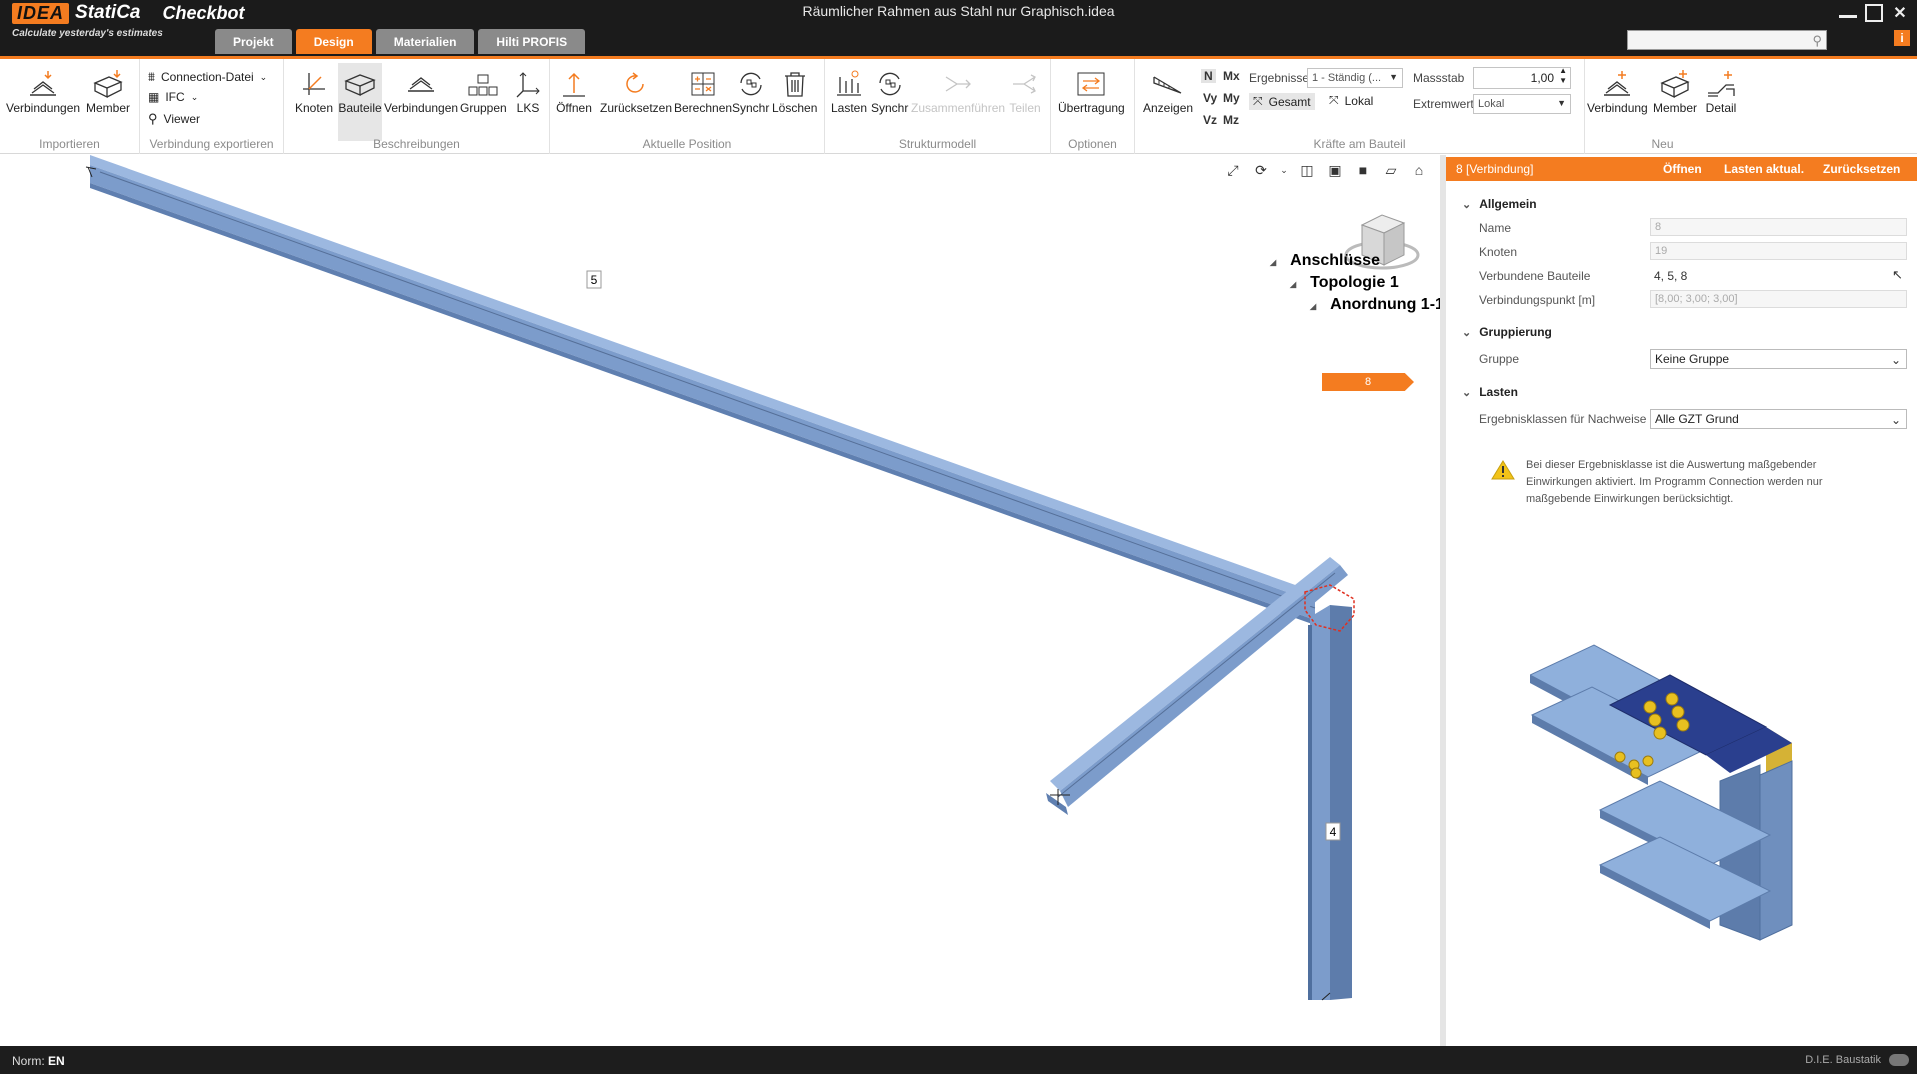 Image resolution: width=1917 pixels, height=1074 pixels. Describe the element at coordinates (1377, 305) in the screenshot. I see `tree-node-anordnung: ◢ Anordnung 1-1` at that location.